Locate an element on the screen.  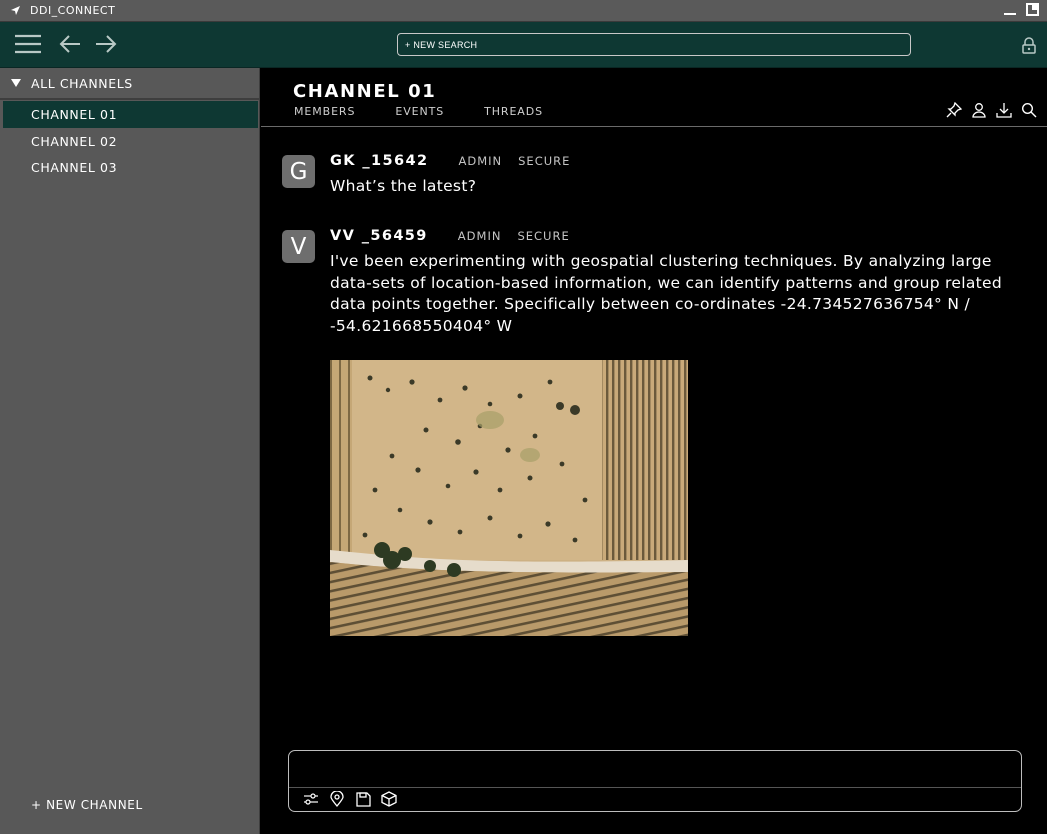
channel-tabs: MEMBERS EVENTS THREADS is located at coordinates (438, 111).